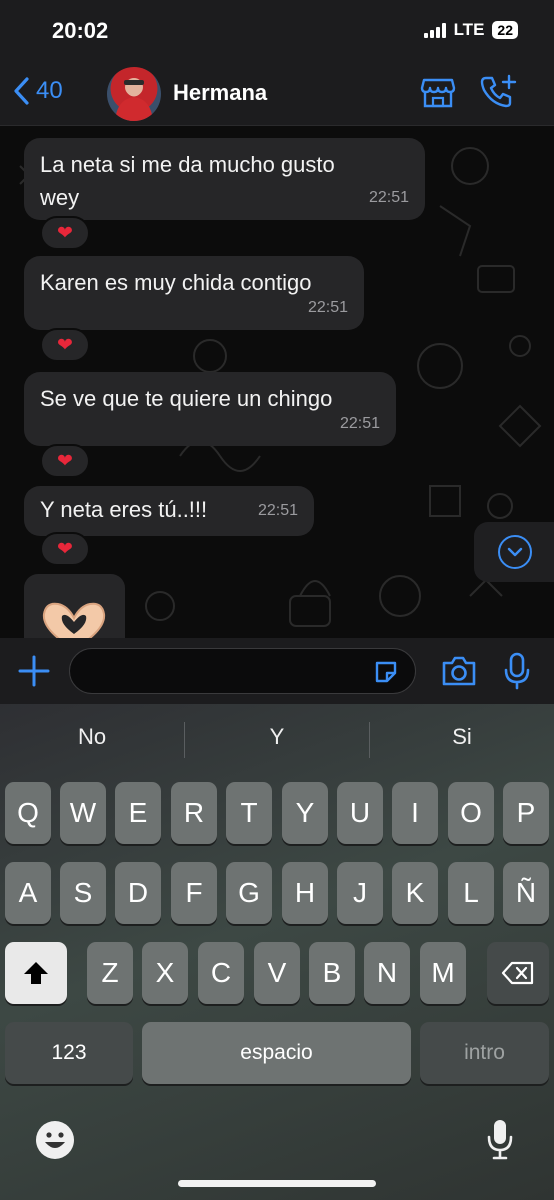 The width and height of the screenshot is (554, 1200). I want to click on message-input-bar, so click(277, 671).